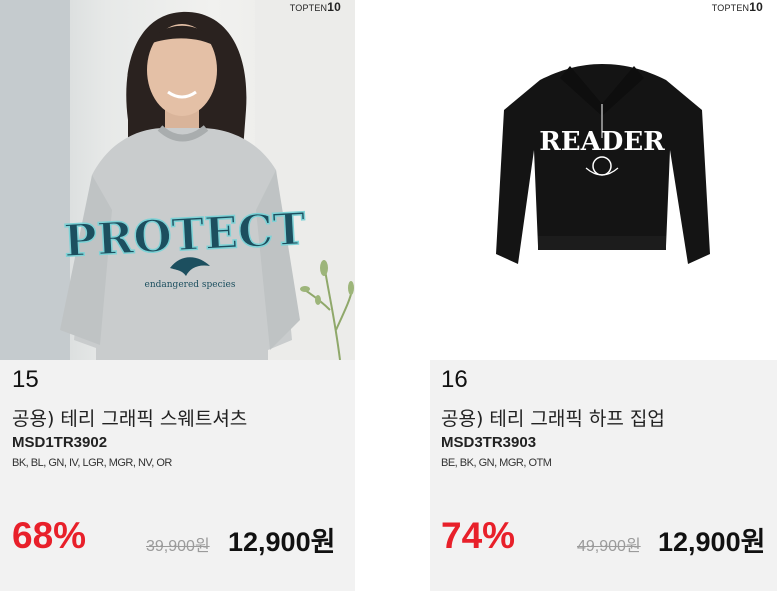 The width and height of the screenshot is (777, 591). What do you see at coordinates (60, 442) in the screenshot?
I see `product-code: MSD1TR3902` at bounding box center [60, 442].